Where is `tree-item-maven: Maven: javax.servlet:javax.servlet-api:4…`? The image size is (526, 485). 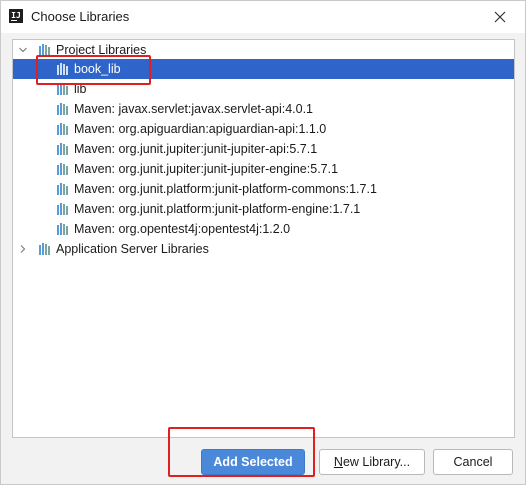 tree-item-maven: Maven: javax.servlet:javax.servlet-api:4… is located at coordinates (263, 109).